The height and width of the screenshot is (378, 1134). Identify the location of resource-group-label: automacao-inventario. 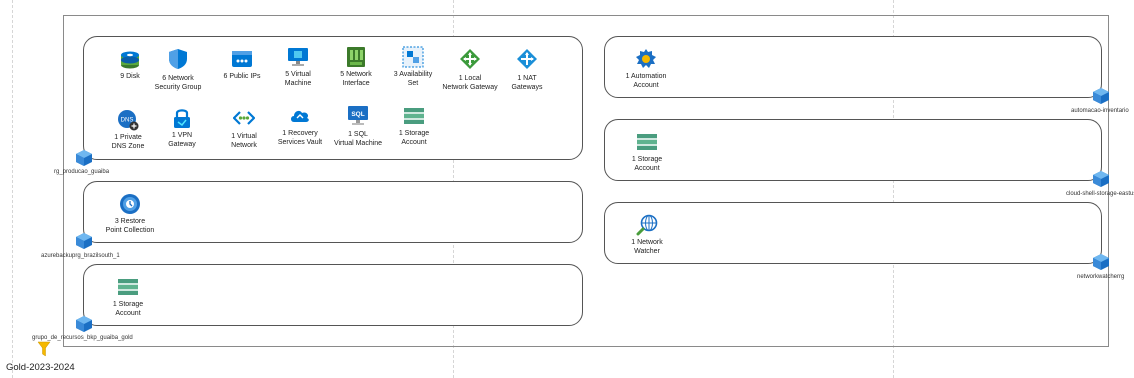
(1100, 111).